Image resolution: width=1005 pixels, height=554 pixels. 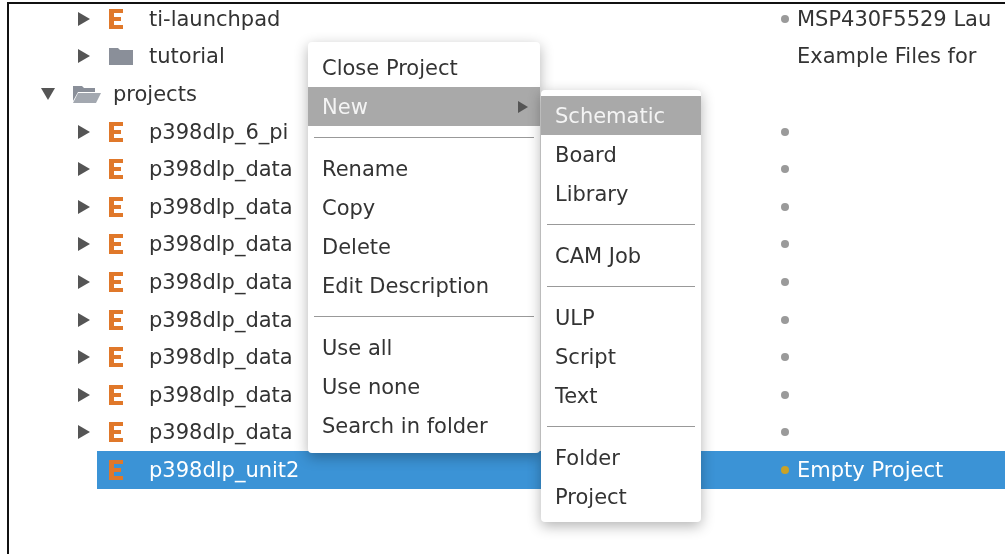 What do you see at coordinates (870, 469) in the screenshot?
I see `project-description: Empty Project` at bounding box center [870, 469].